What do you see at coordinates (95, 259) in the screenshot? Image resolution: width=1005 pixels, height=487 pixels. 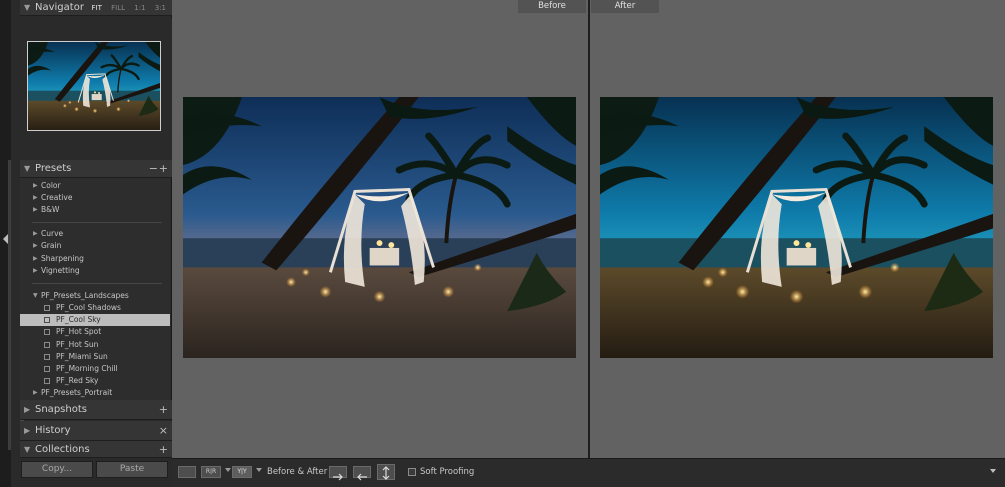 I see `preset-folder-sharpening: ▶ Sharpening` at bounding box center [95, 259].